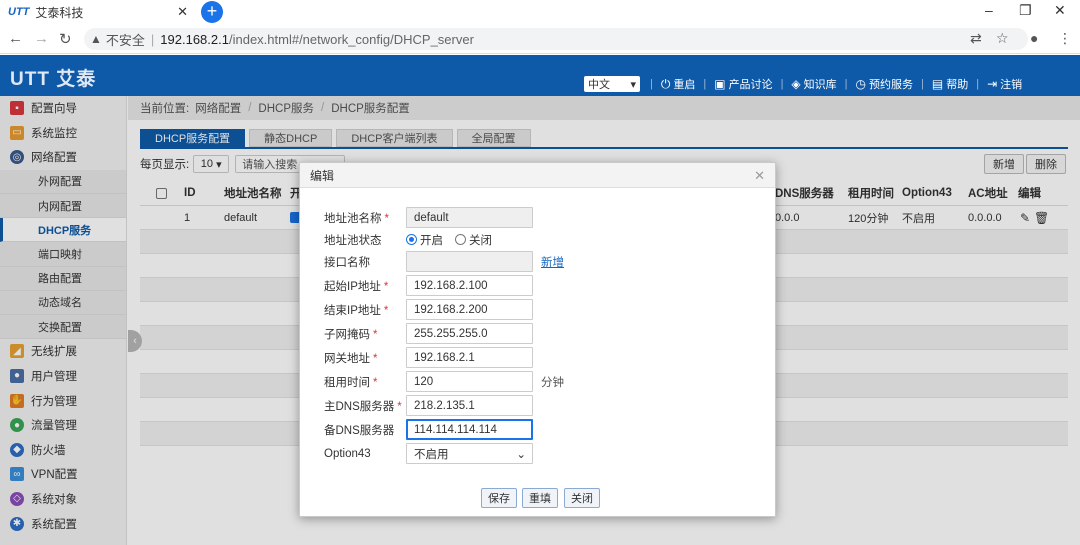 Image resolution: width=1080 pixels, height=545 pixels. Describe the element at coordinates (796, 84) in the screenshot. I see `book-icon: ◈` at that location.